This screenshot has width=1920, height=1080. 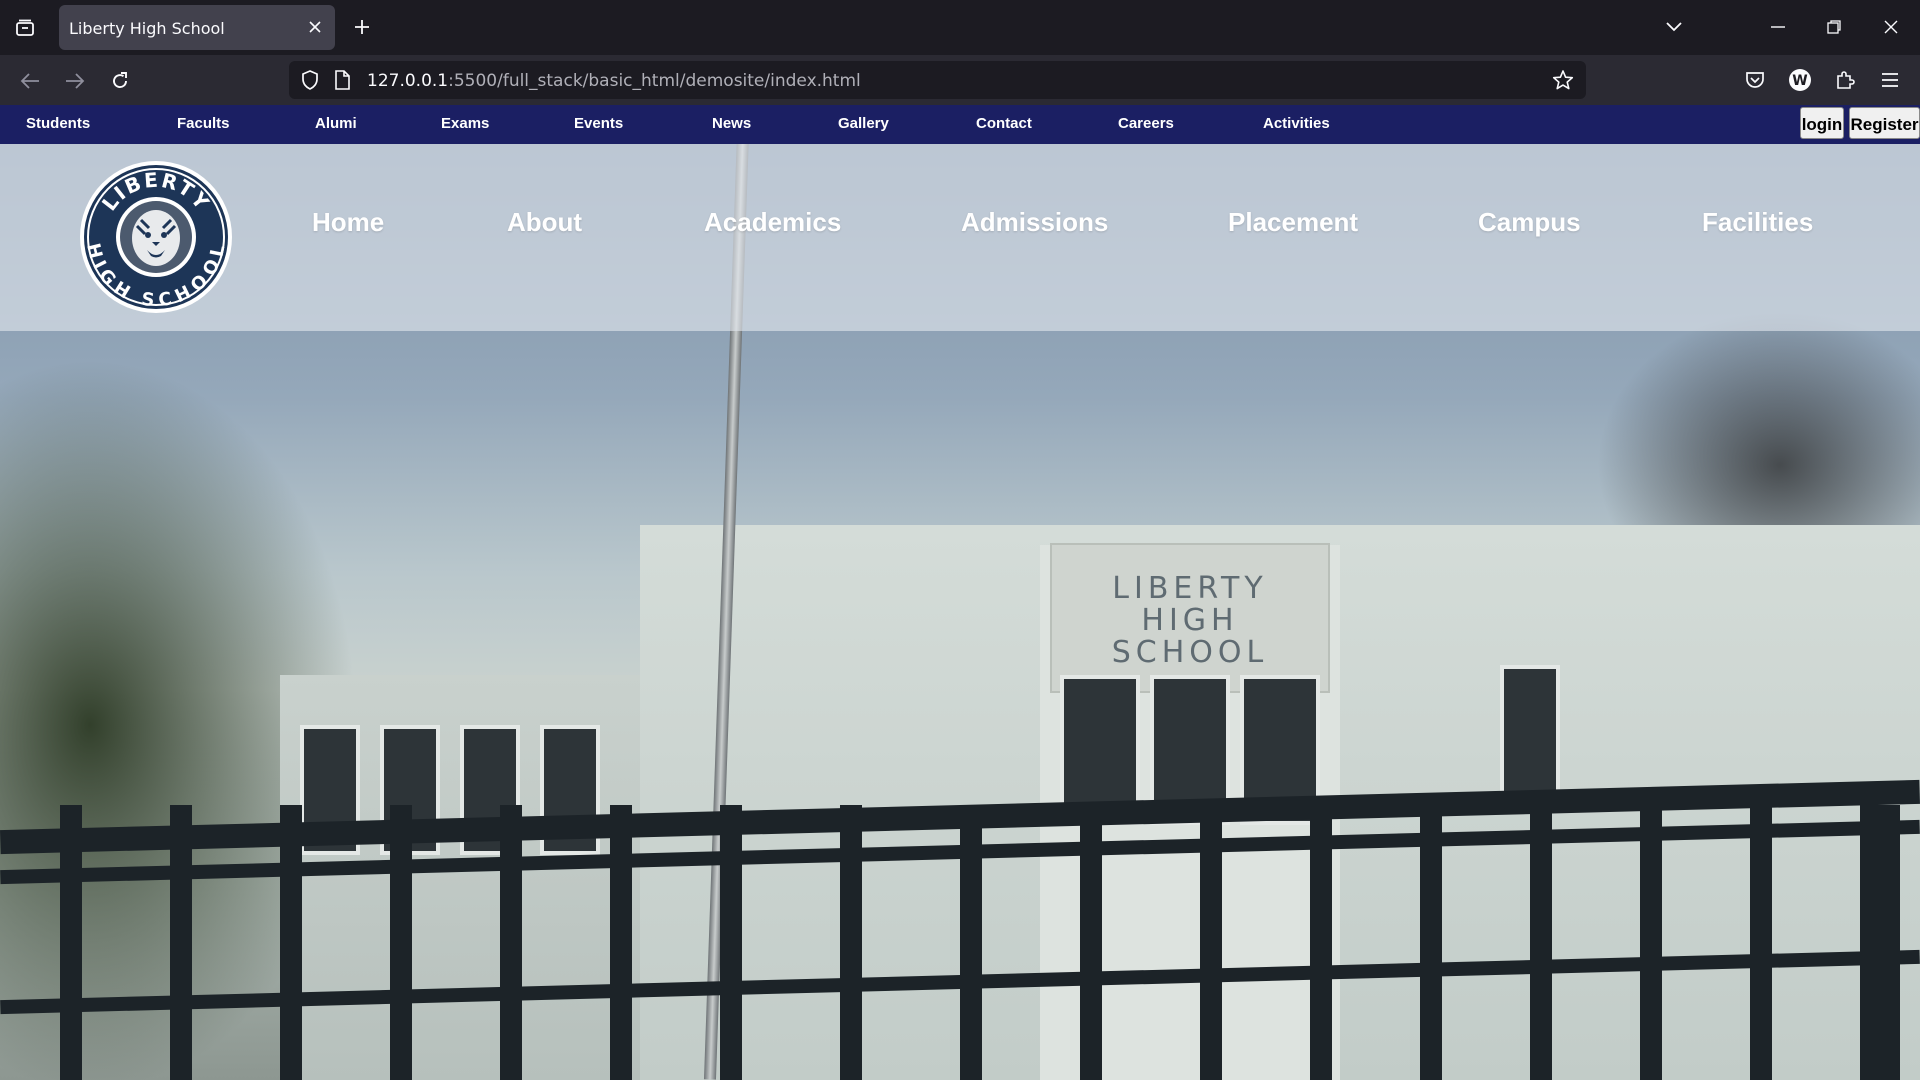 What do you see at coordinates (1834, 27) in the screenshot?
I see `restore-icon` at bounding box center [1834, 27].